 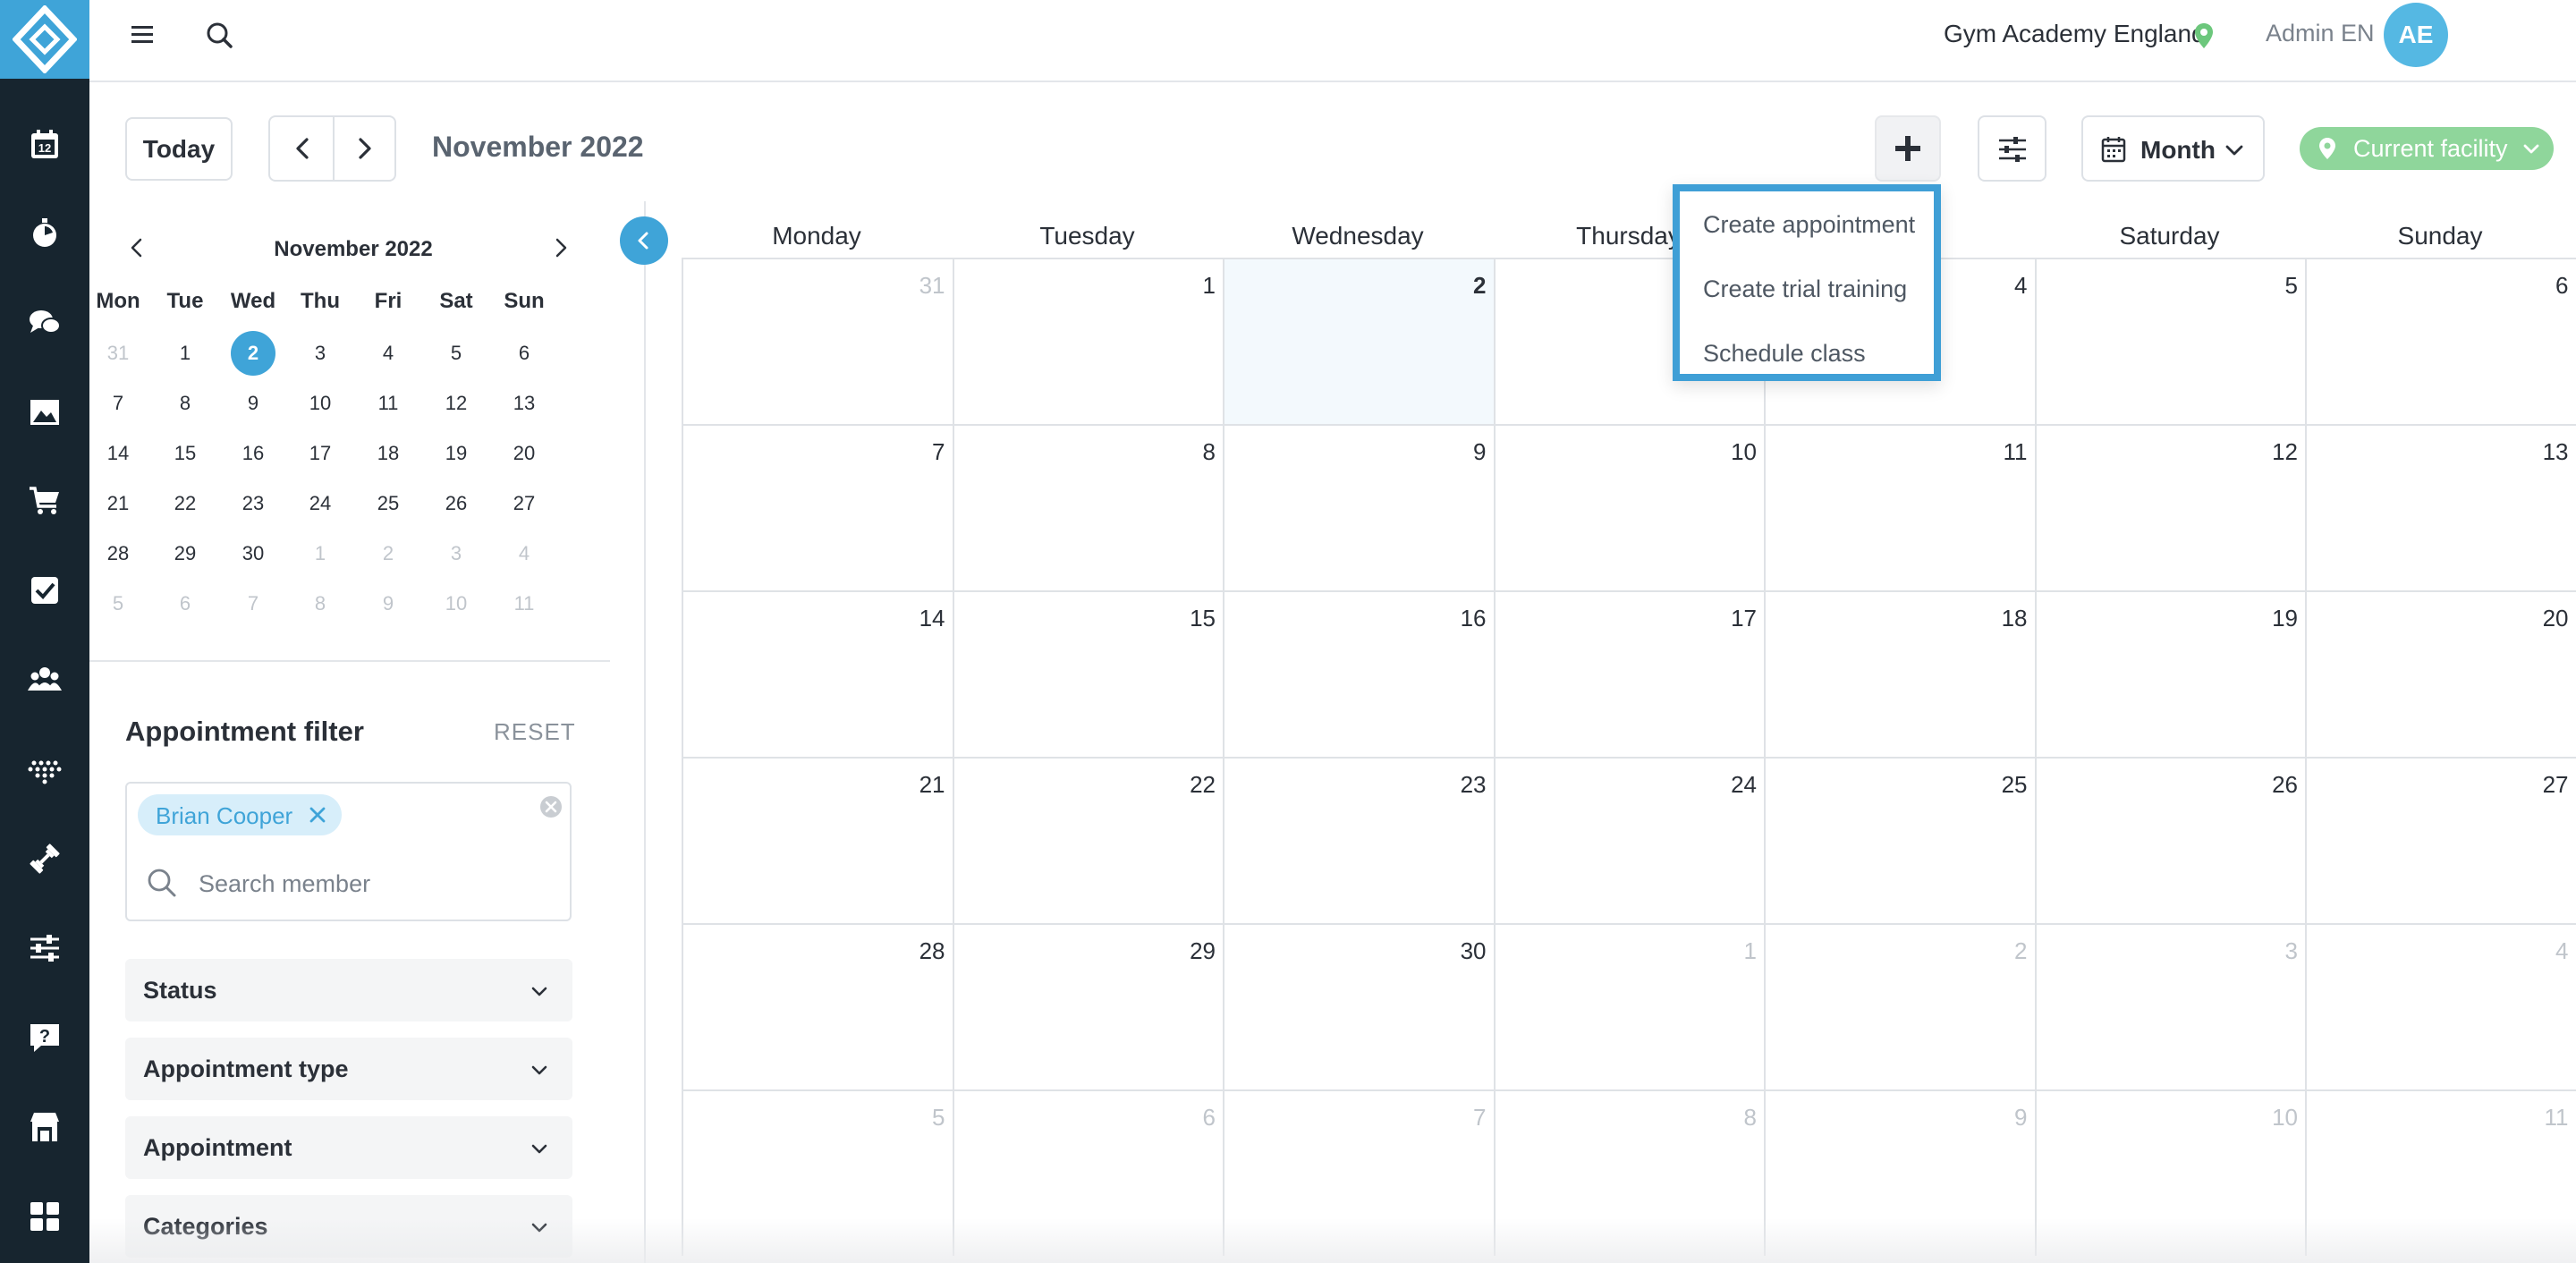 What do you see at coordinates (1358, 673) in the screenshot?
I see `calendar-day-cell: 16` at bounding box center [1358, 673].